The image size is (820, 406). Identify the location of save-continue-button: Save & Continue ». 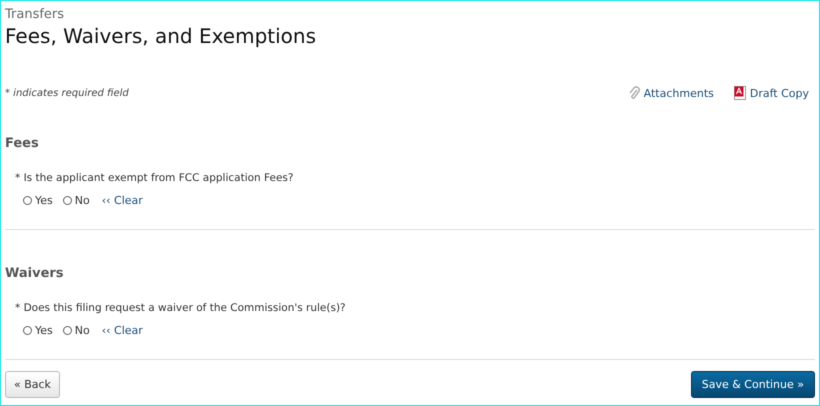
(752, 384).